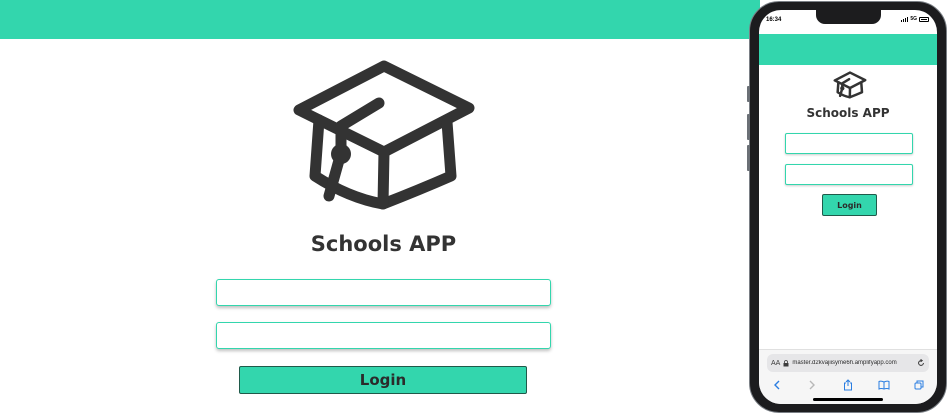 This screenshot has width=950, height=416. What do you see at coordinates (848, 113) in the screenshot?
I see `mobile-app-title: Schools APP` at bounding box center [848, 113].